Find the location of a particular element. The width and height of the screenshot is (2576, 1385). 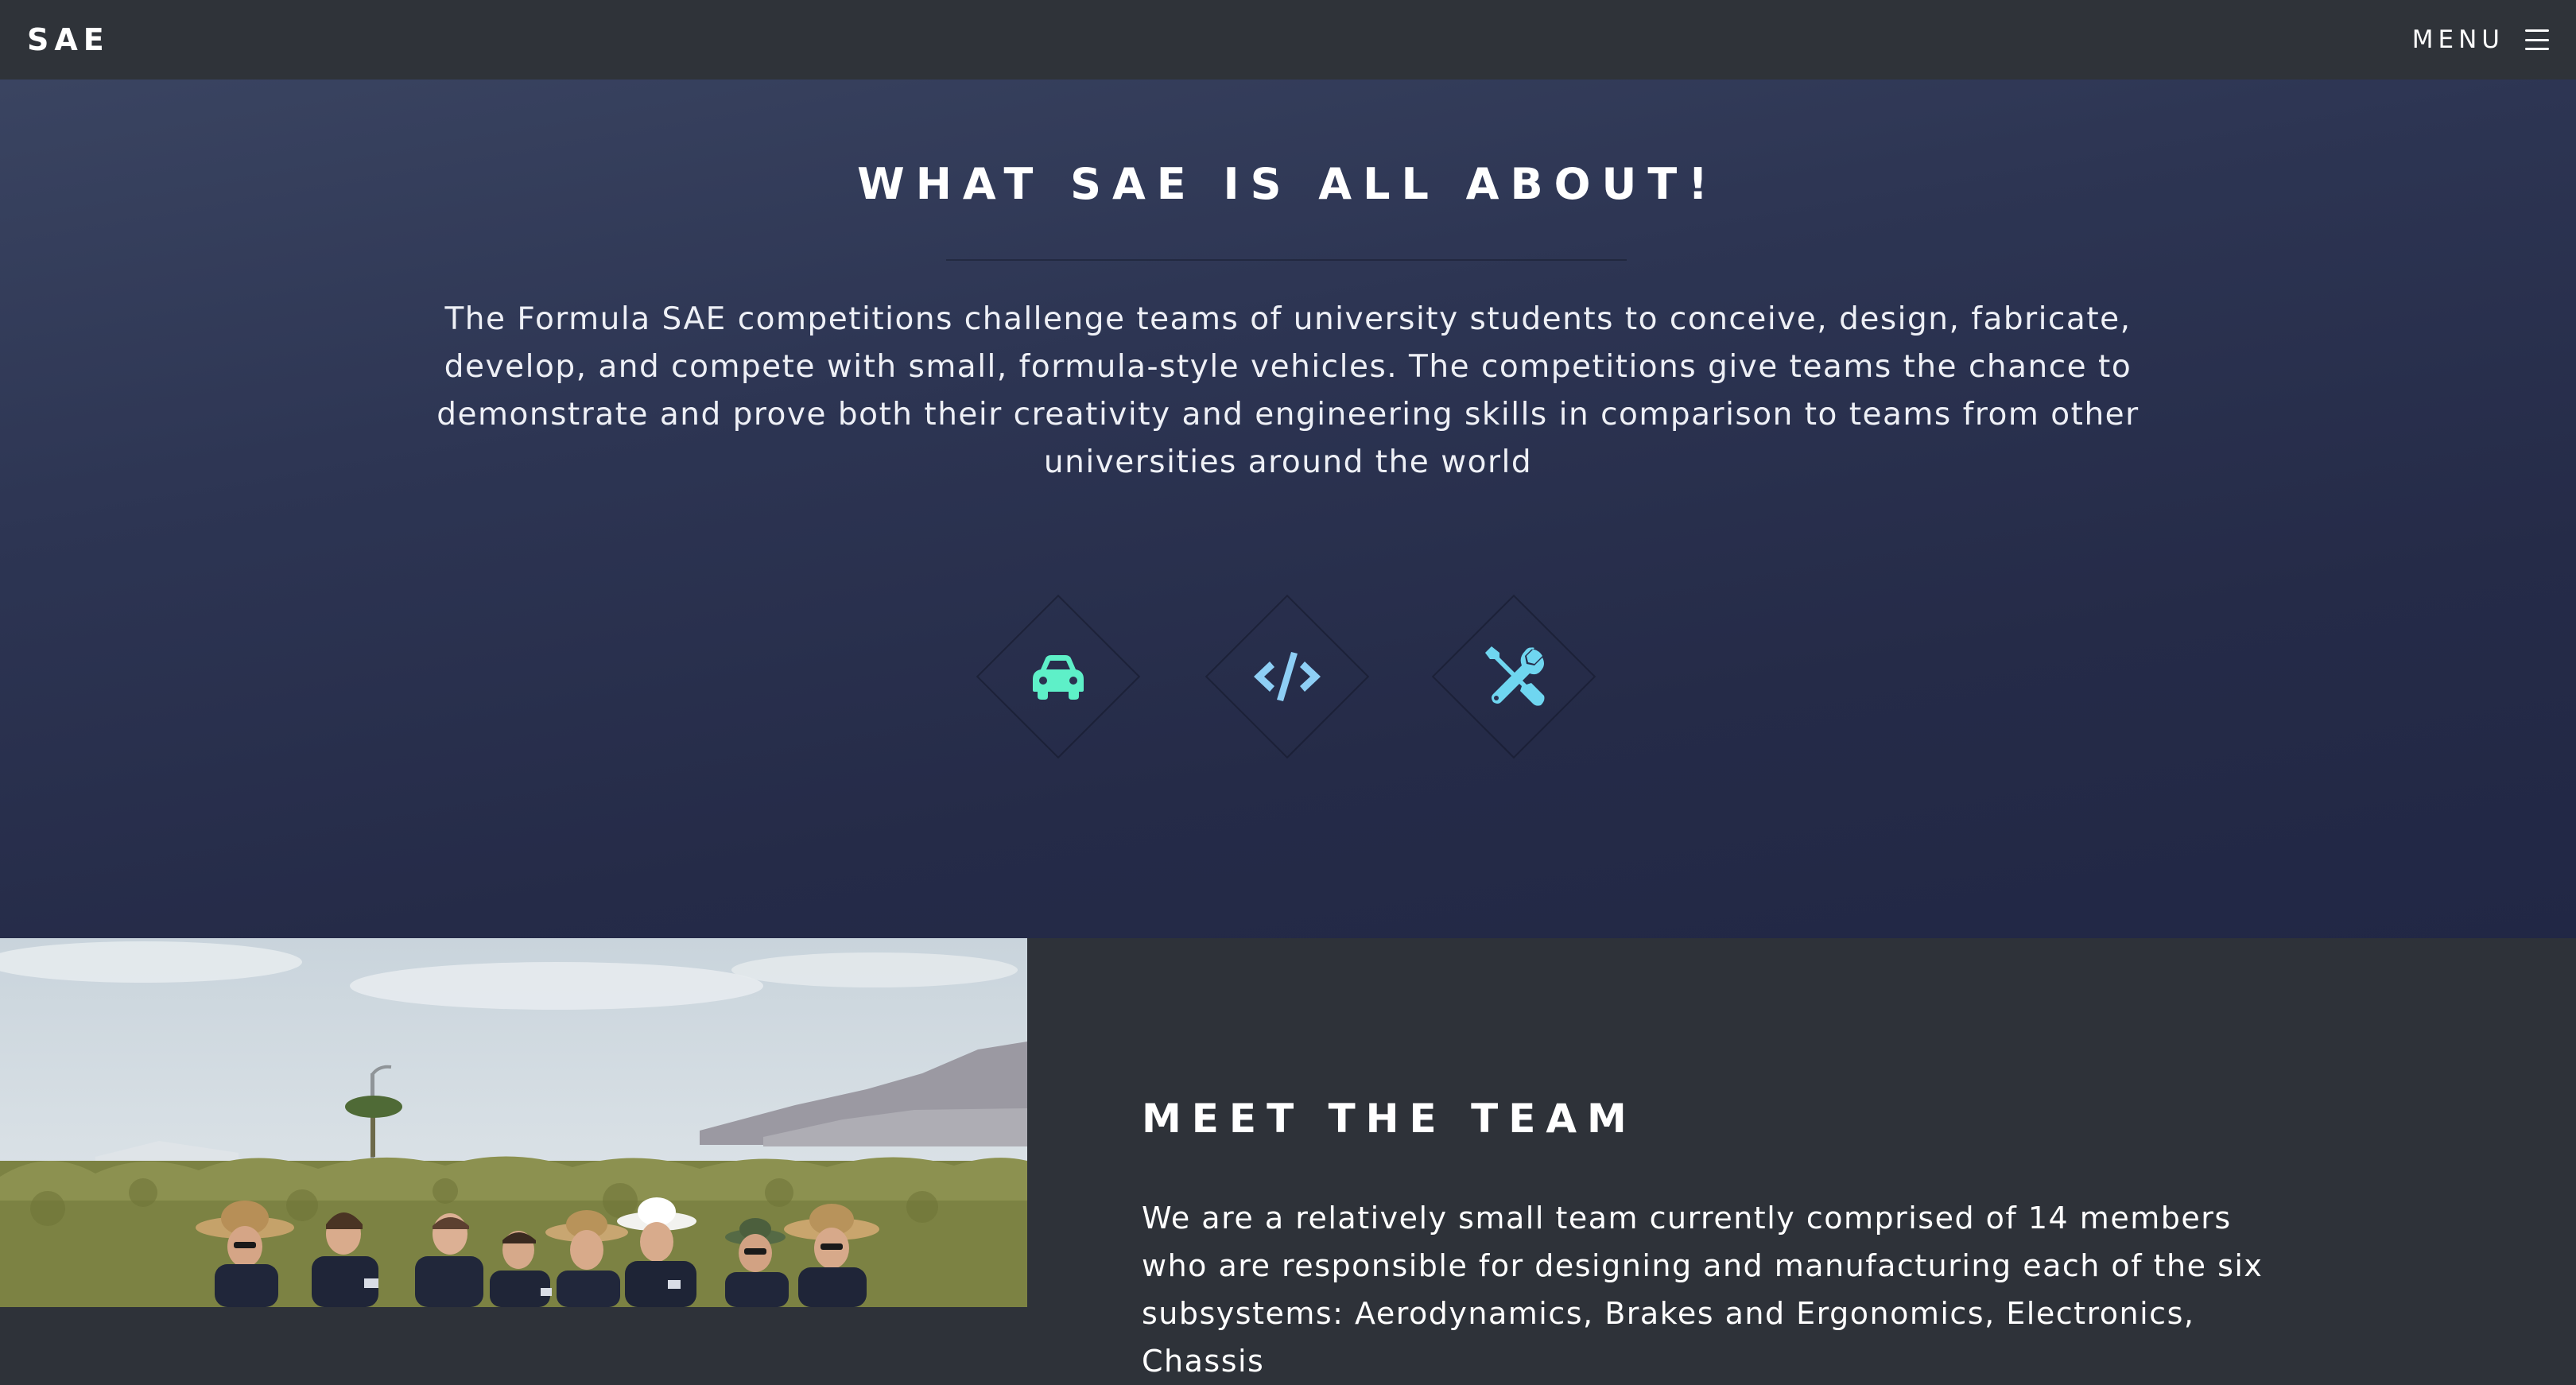

team-photo is located at coordinates (513, 1123).